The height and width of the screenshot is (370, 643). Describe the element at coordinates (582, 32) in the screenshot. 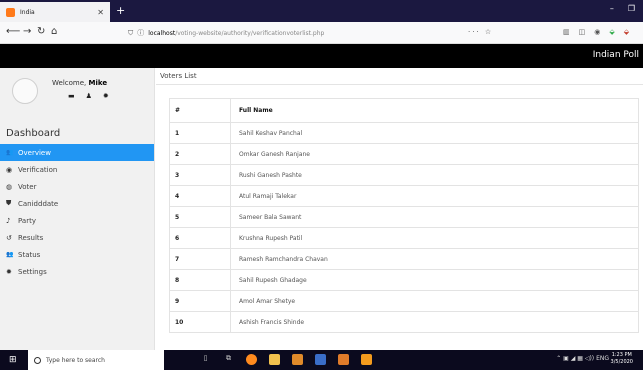

I see `sidebar-icon: ◫` at that location.